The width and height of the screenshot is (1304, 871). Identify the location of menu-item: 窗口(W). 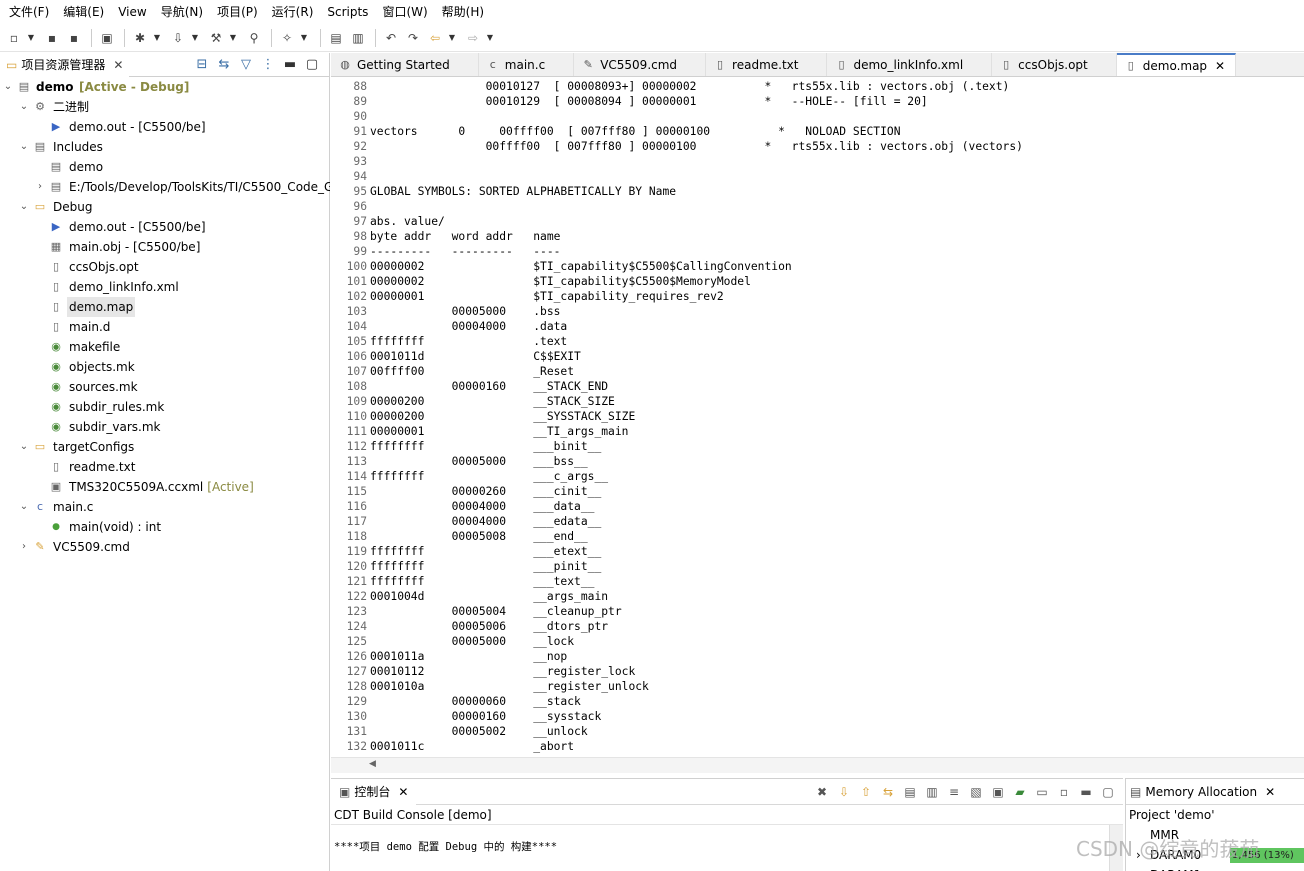
(404, 12).